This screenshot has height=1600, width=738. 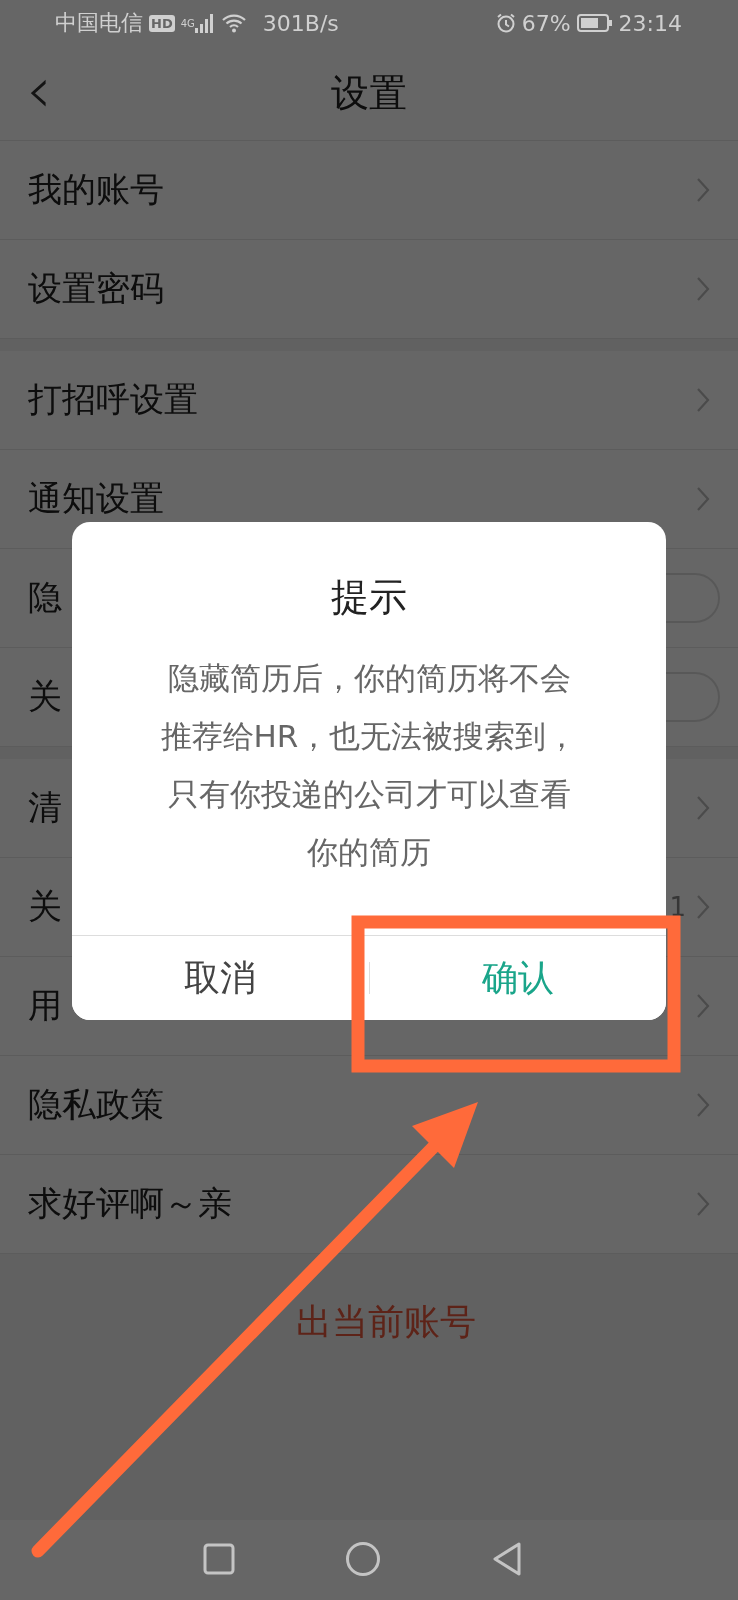 I want to click on dialog-message: 隐藏简历后，你的简历将不会 推荐给HR，也无法被搜索到， 只有你投递的公司才可以查看 你的简历, so click(x=369, y=765).